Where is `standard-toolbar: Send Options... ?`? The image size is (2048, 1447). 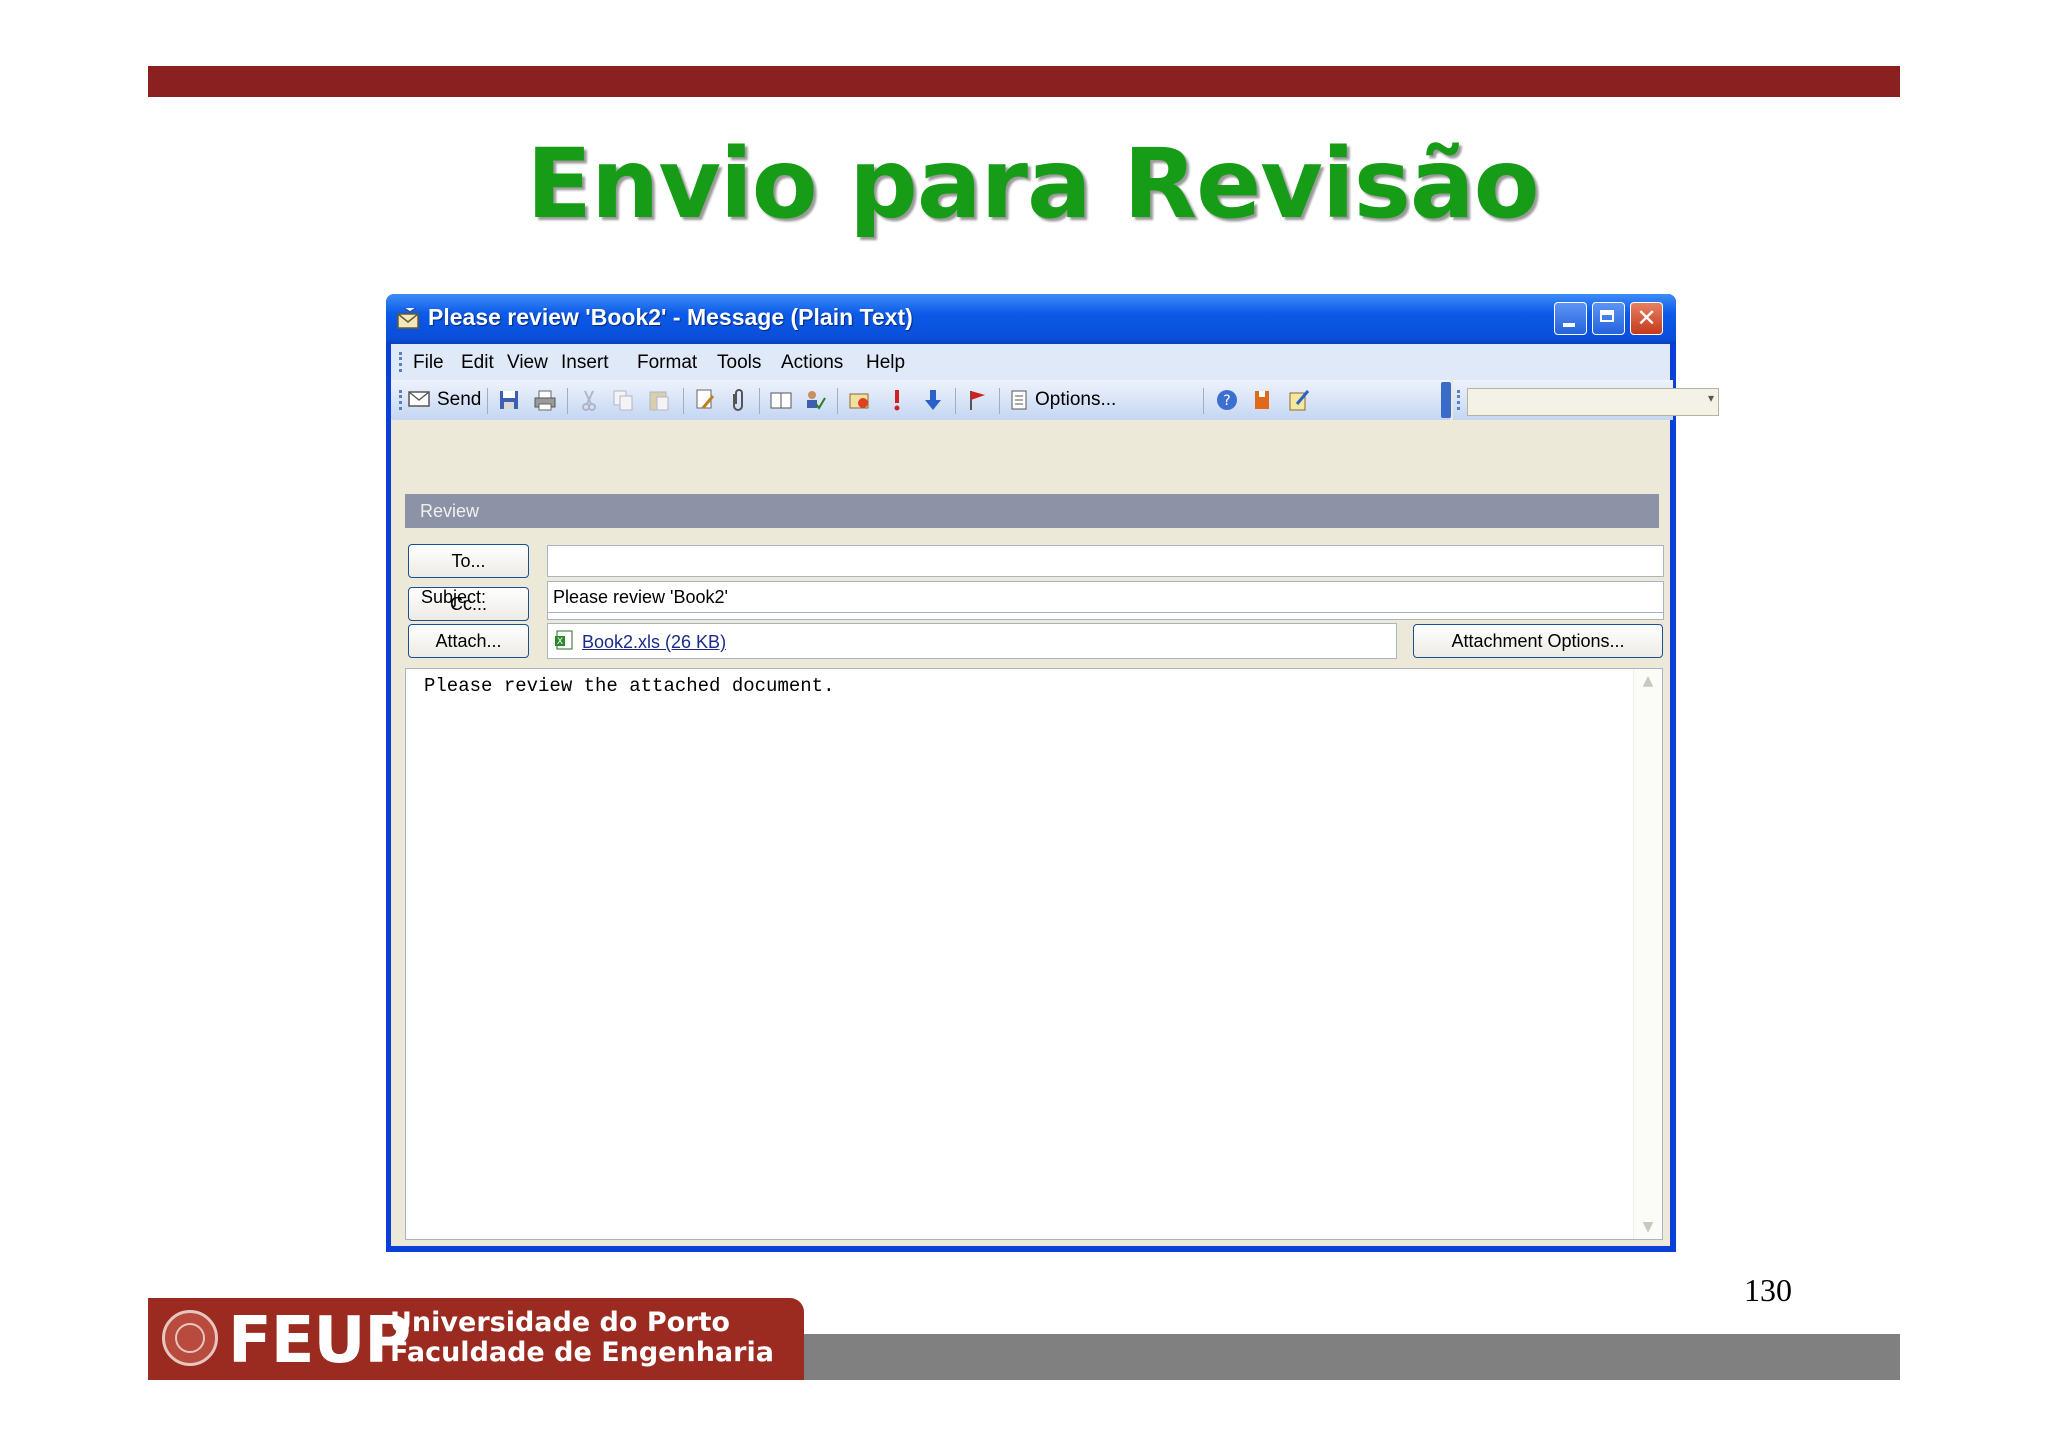 standard-toolbar: Send Options... ? is located at coordinates (921, 400).